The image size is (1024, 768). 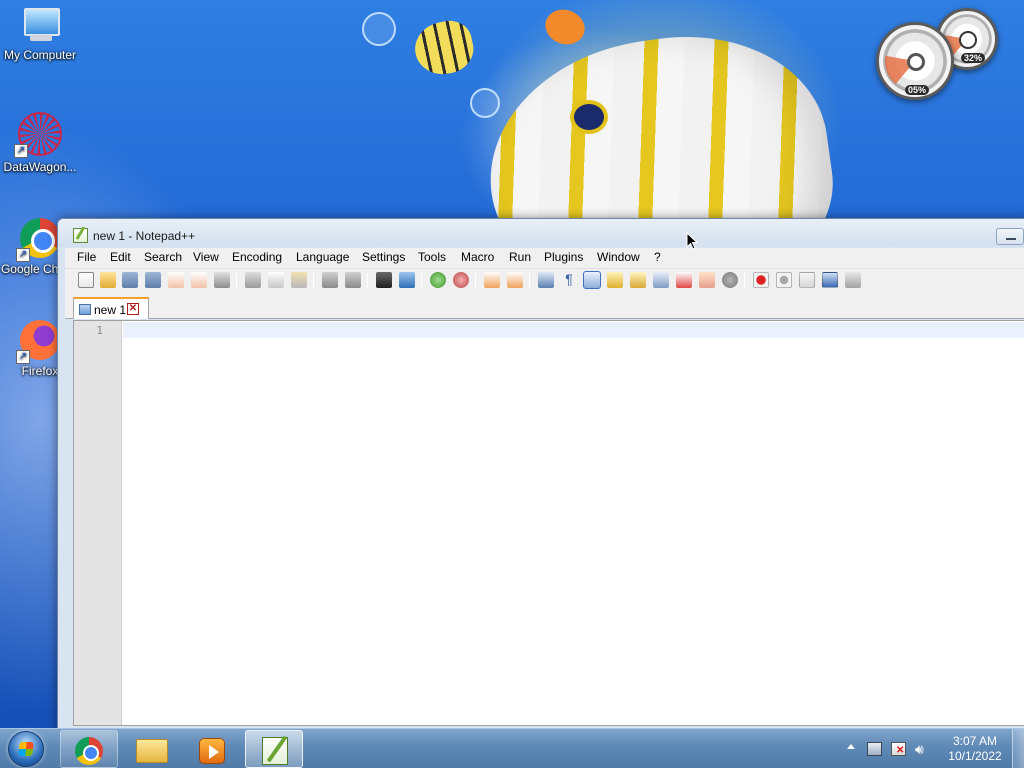 What do you see at coordinates (563, 257) in the screenshot?
I see `menu-plugins: Plugins` at bounding box center [563, 257].